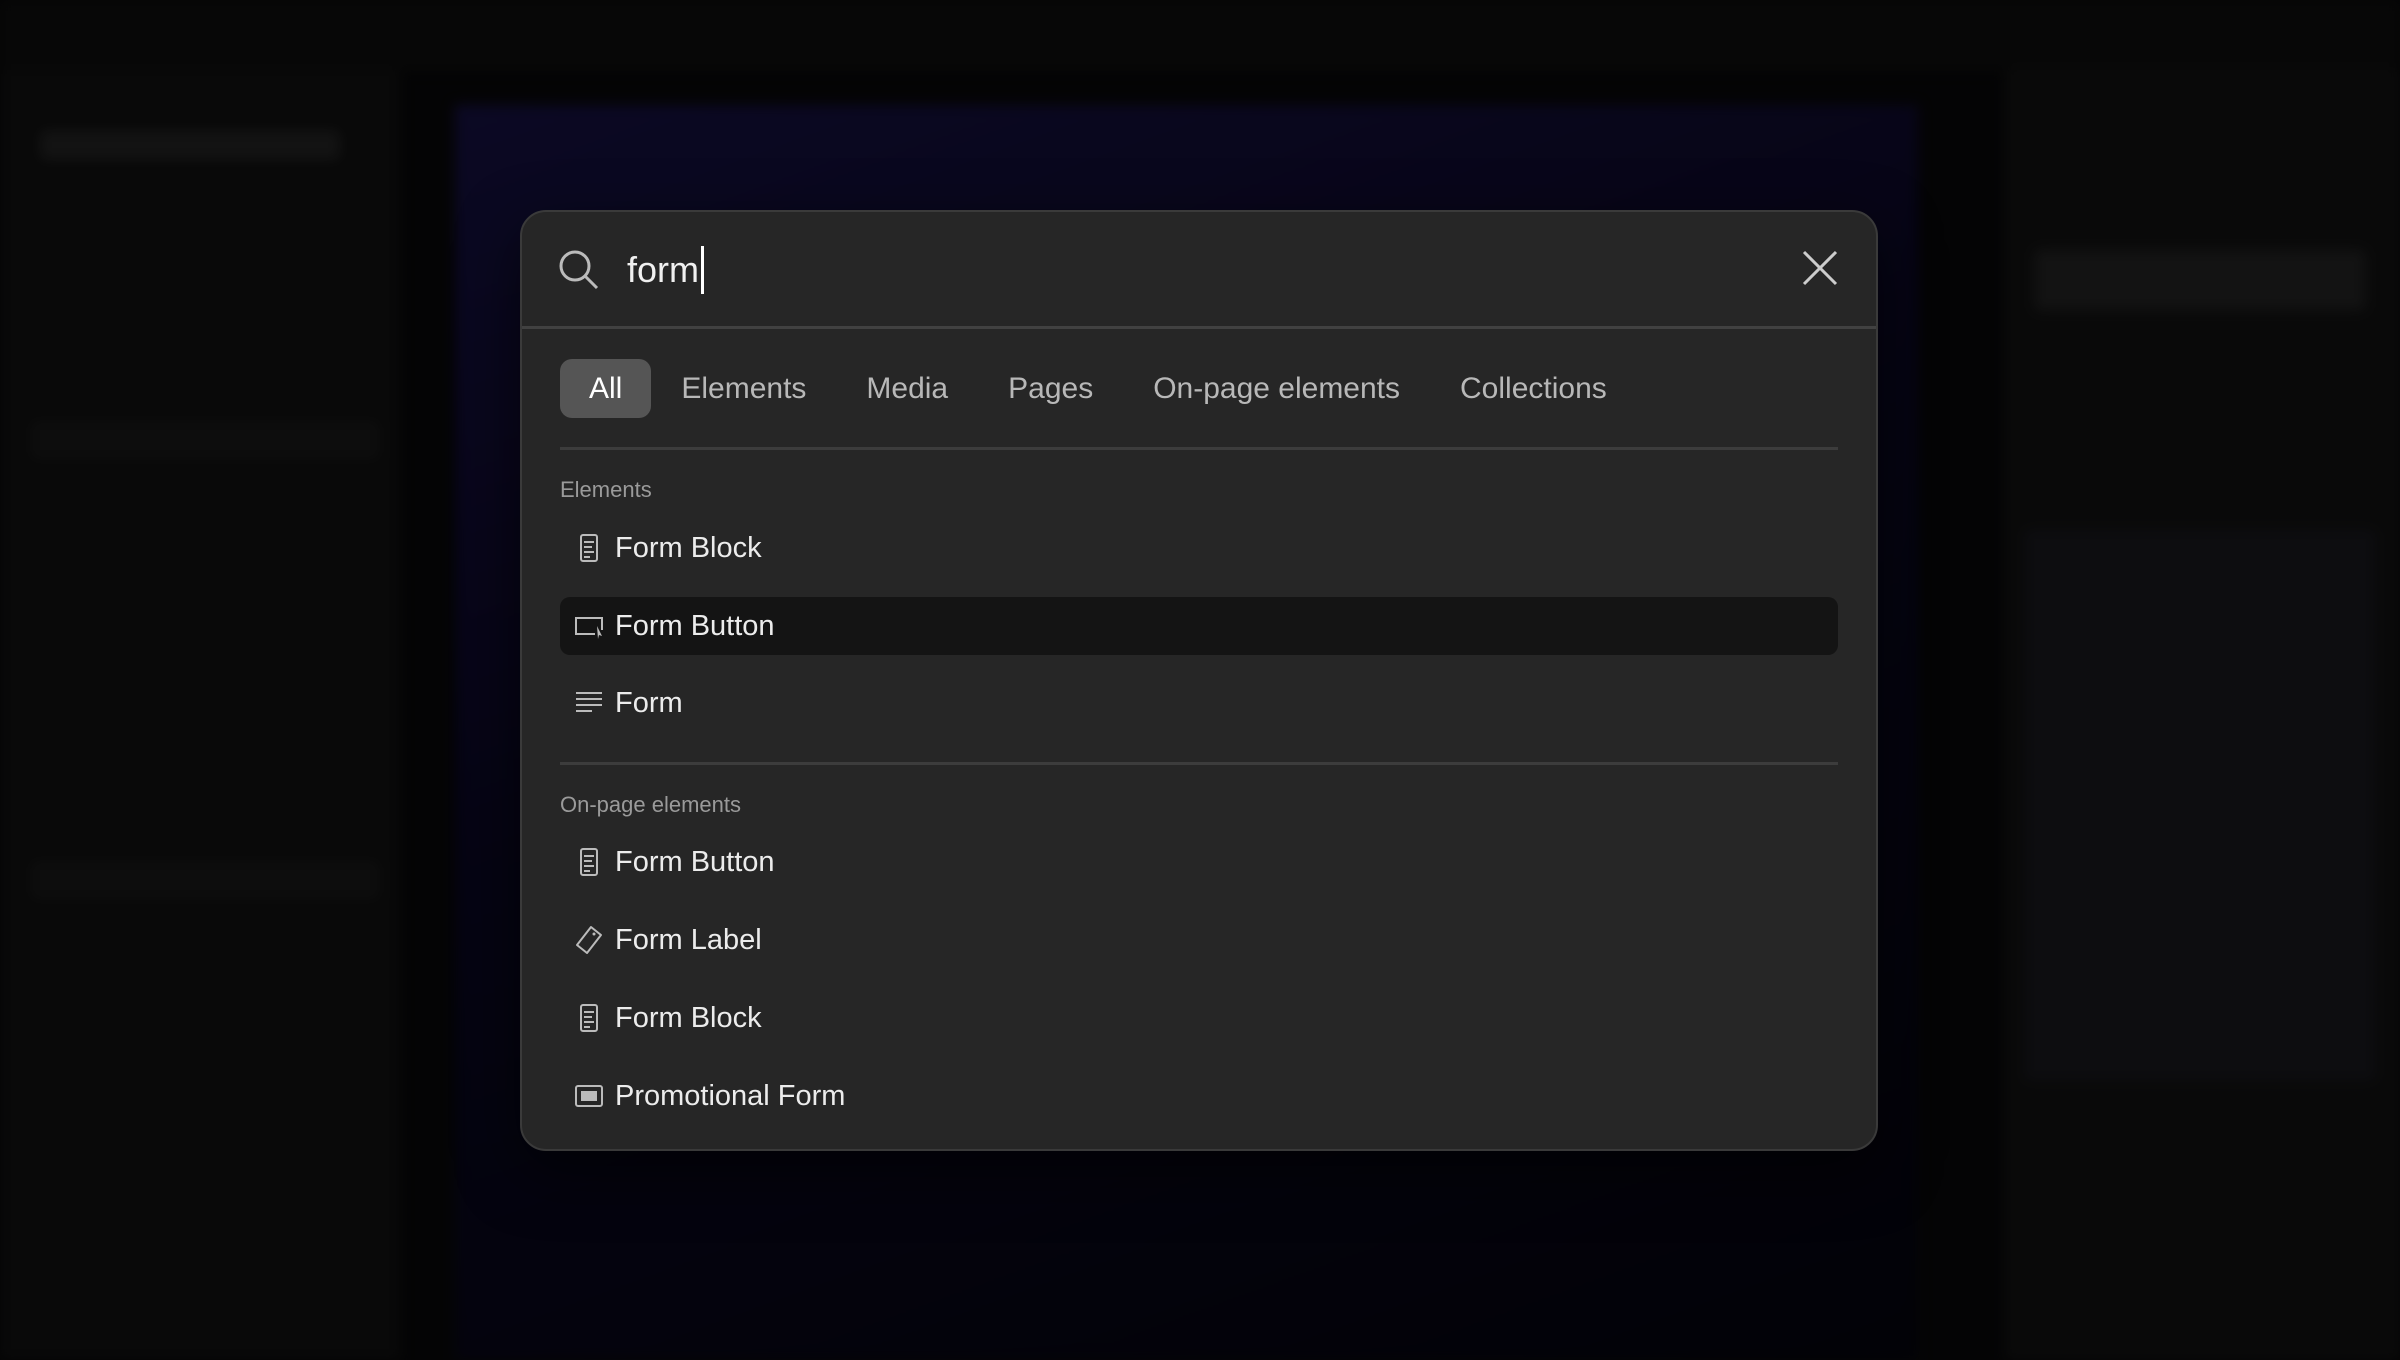 The width and height of the screenshot is (2400, 1360). What do you see at coordinates (589, 628) in the screenshot?
I see `button-cursor-icon` at bounding box center [589, 628].